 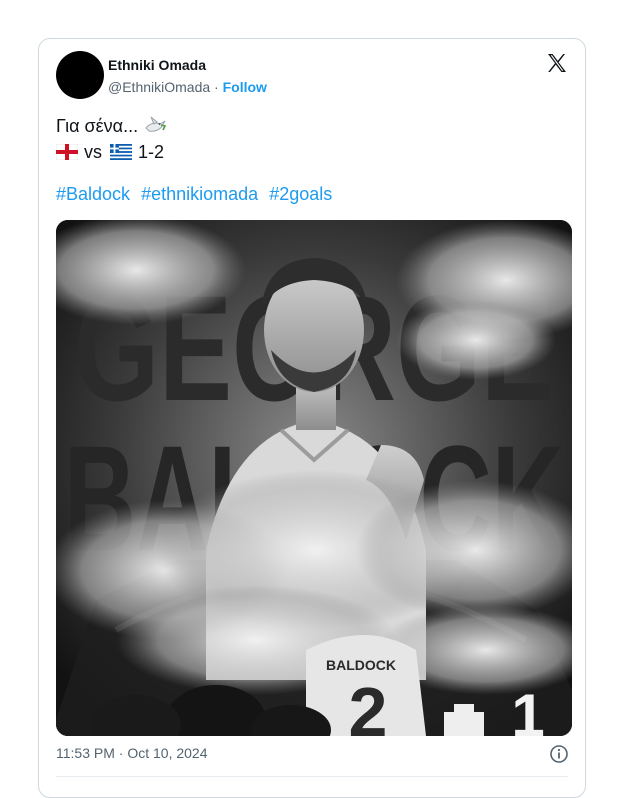 I want to click on hashtags: #Baldock #ethnikiomada #2goals, so click(x=197, y=194).